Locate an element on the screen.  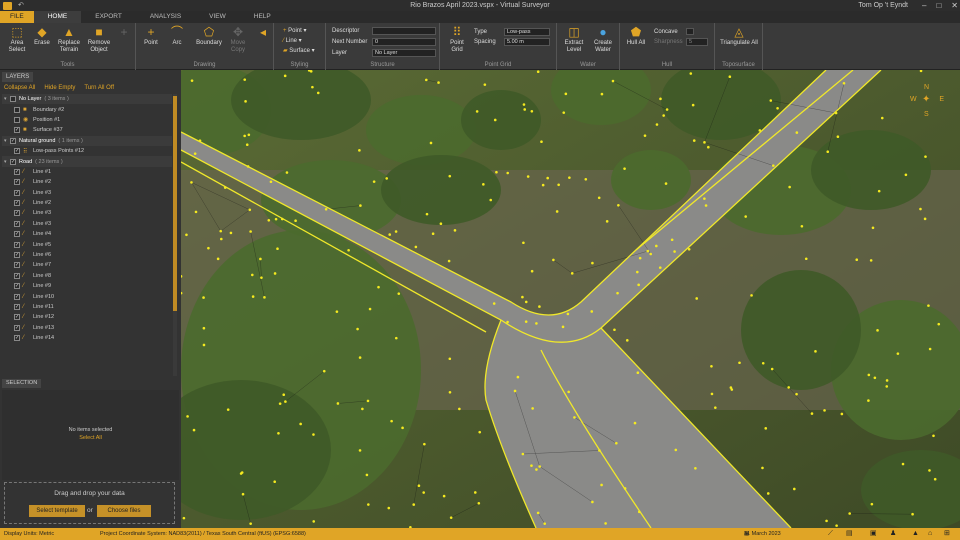
user-name: Tom Op 't Eyndt is located at coordinates (883, 5).